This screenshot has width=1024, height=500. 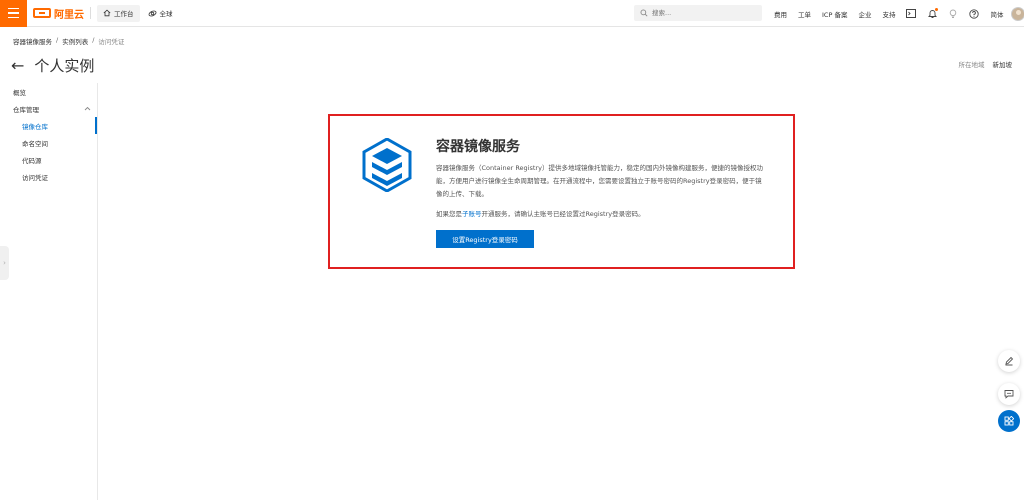 I want to click on enterprise-link: 企业, so click(x=864, y=14).